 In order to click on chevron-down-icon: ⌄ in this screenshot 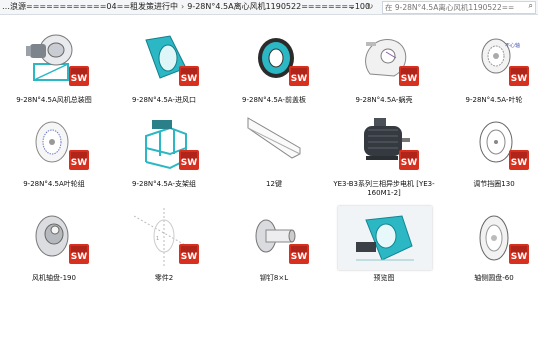, I will do `click(352, 7)`.